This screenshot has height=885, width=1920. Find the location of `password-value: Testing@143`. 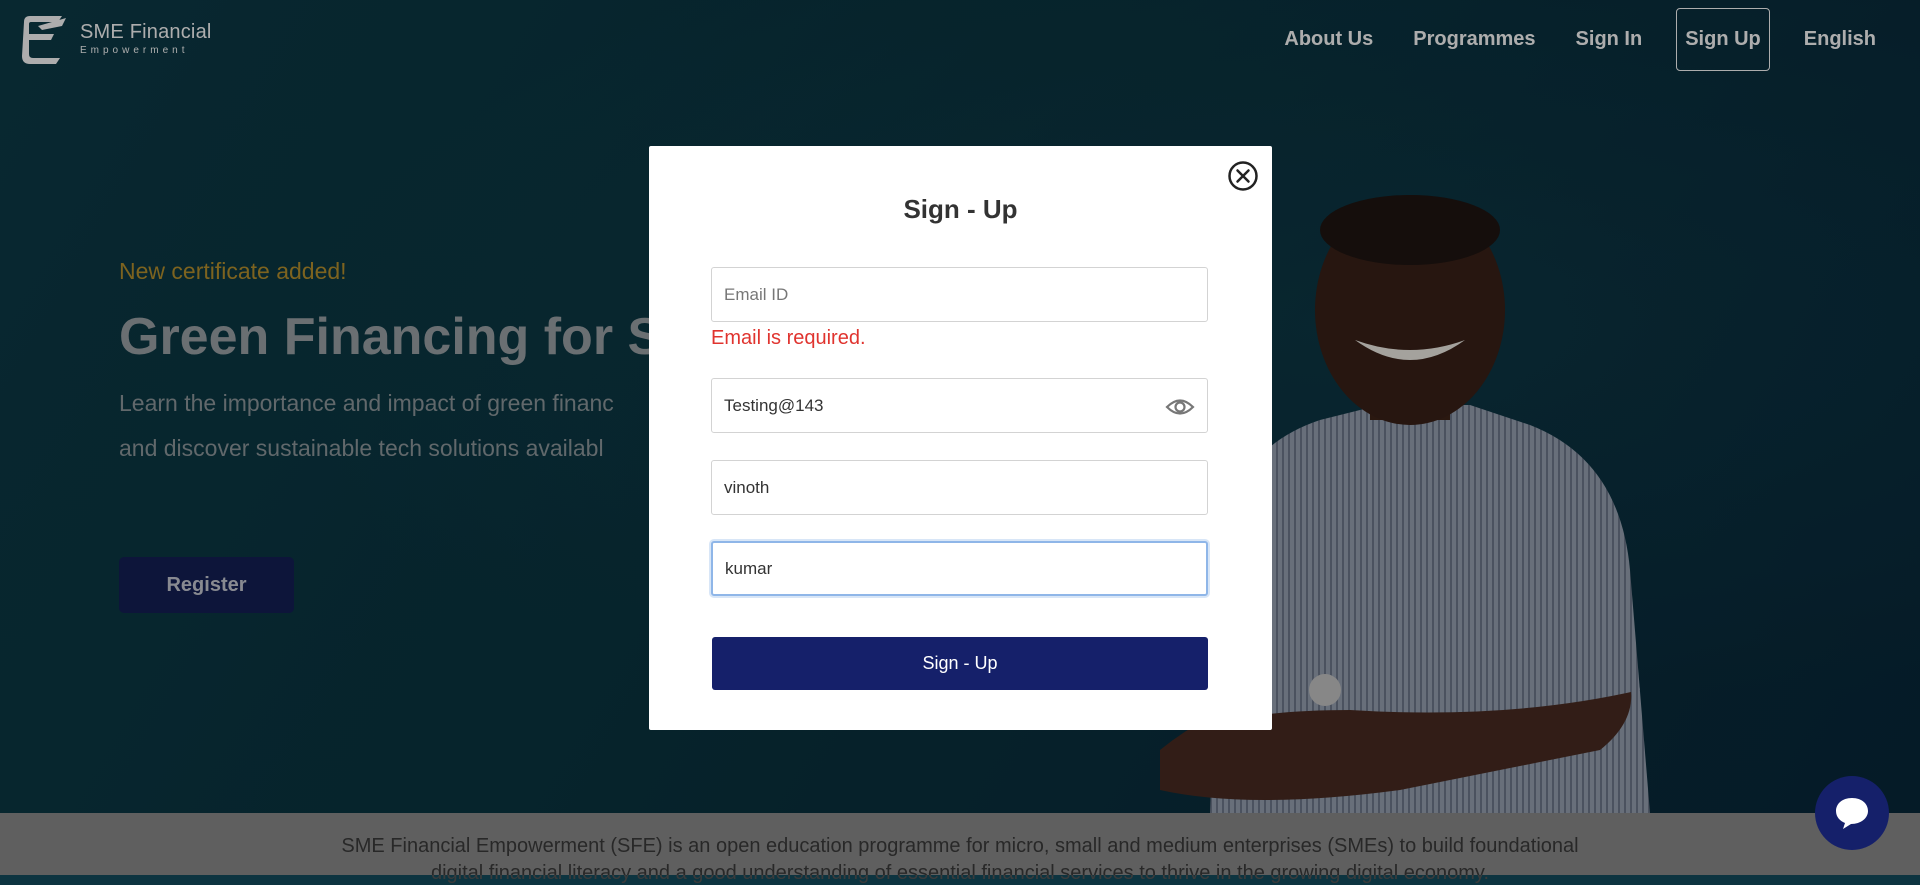

password-value: Testing@143 is located at coordinates (774, 405).